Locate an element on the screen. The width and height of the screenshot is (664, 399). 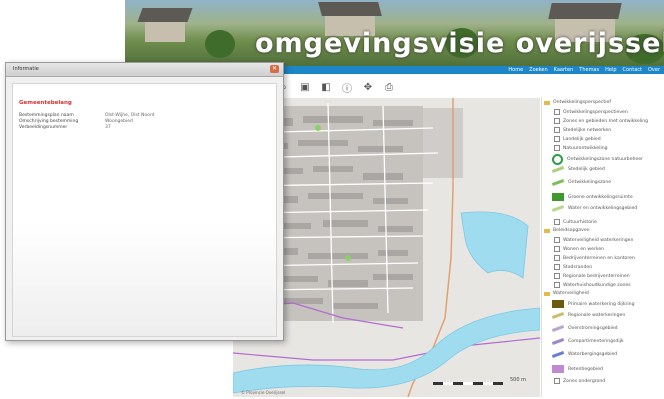
dialog-title: Informatie is located at coordinates (26, 69).